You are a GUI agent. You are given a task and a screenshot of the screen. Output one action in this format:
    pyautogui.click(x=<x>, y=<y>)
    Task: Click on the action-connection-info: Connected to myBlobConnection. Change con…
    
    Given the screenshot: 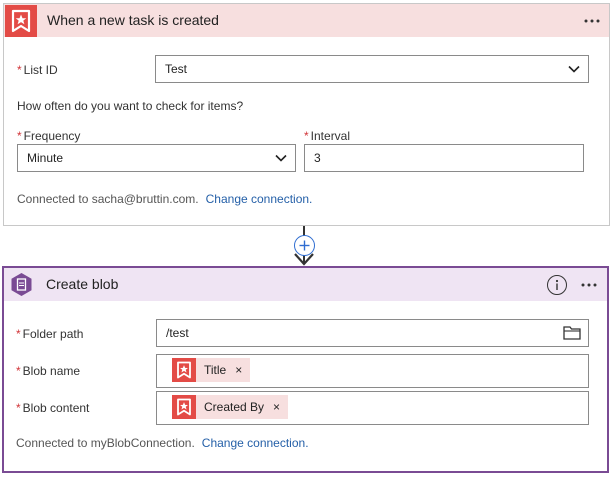 What is the action you would take?
    pyautogui.click(x=162, y=443)
    